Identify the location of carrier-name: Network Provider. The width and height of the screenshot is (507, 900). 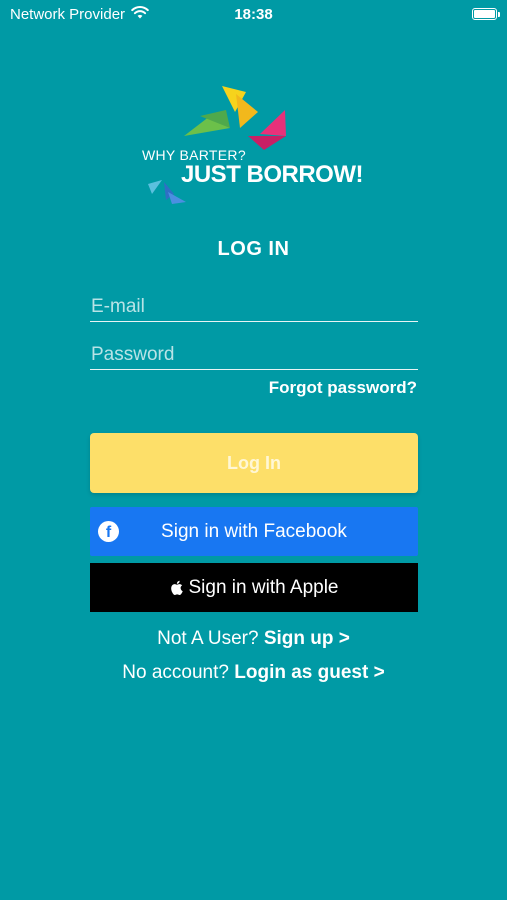
(68, 14).